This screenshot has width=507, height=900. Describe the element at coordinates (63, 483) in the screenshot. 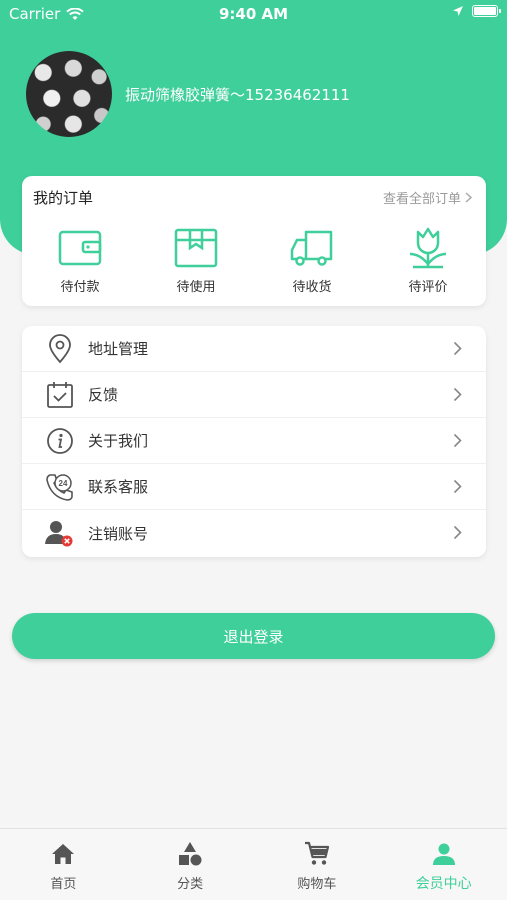

I see `svg-text: 24` at that location.